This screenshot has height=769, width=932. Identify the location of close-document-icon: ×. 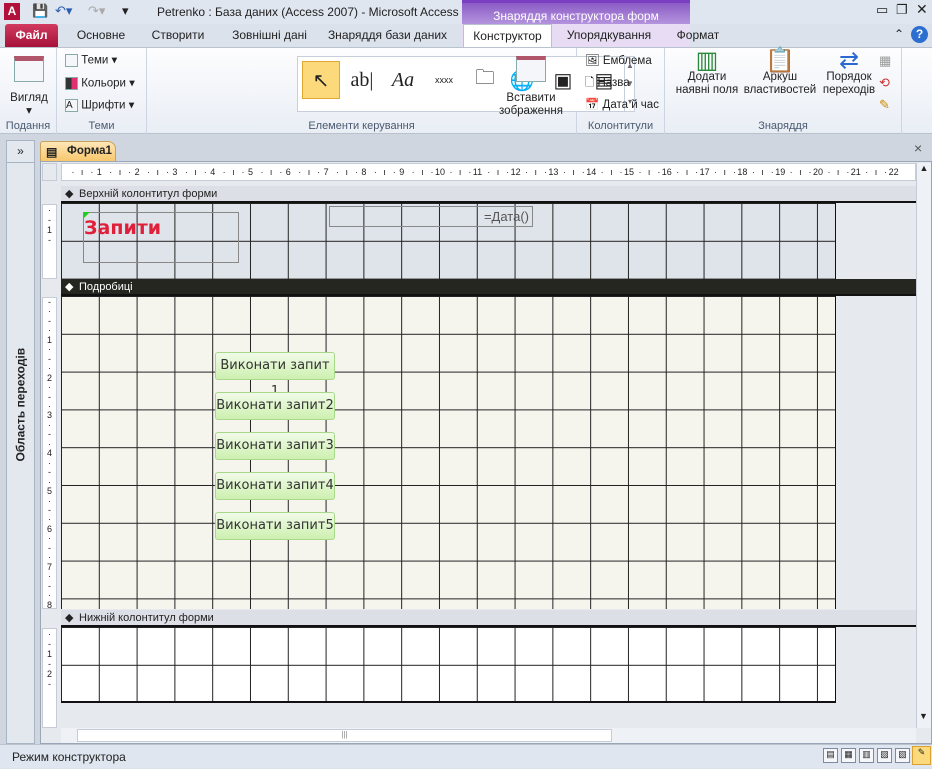
(918, 148).